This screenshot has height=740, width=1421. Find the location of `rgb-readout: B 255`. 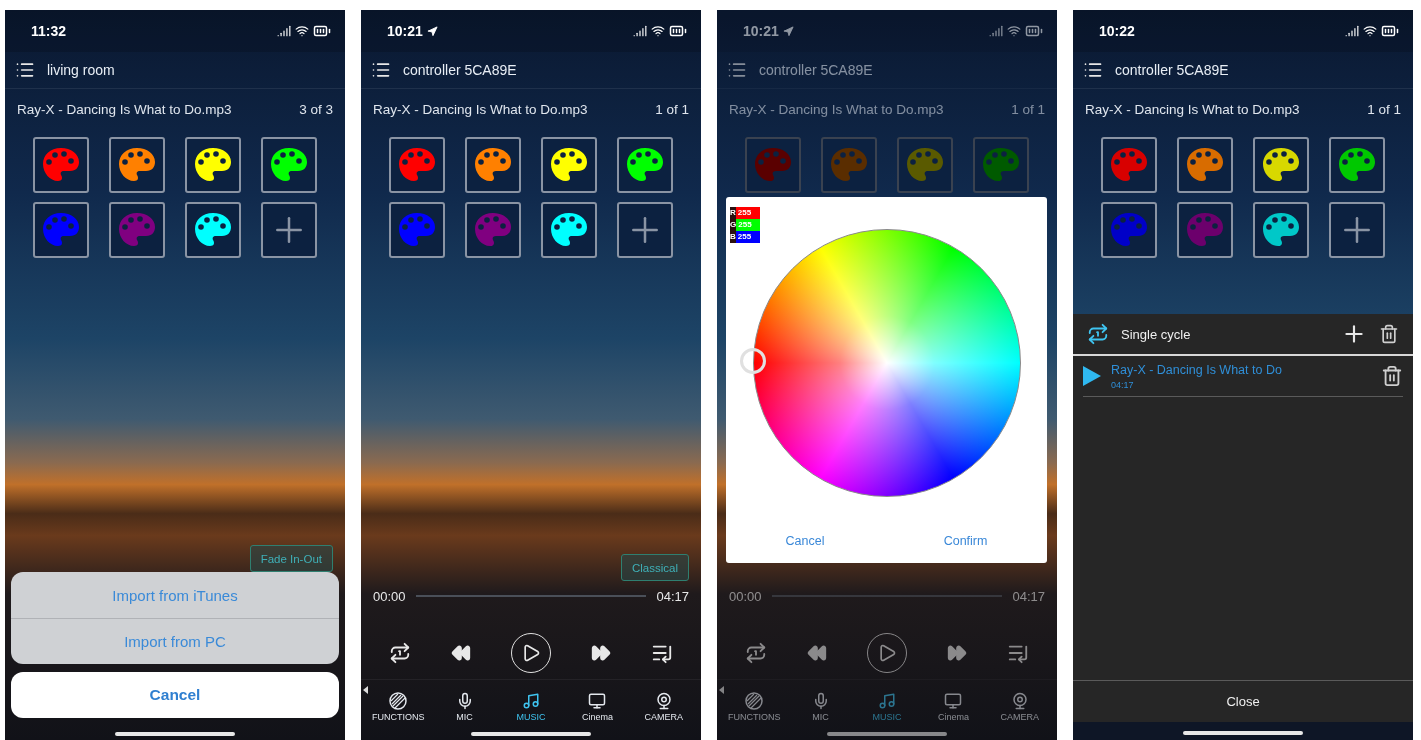

rgb-readout: B 255 is located at coordinates (745, 237).